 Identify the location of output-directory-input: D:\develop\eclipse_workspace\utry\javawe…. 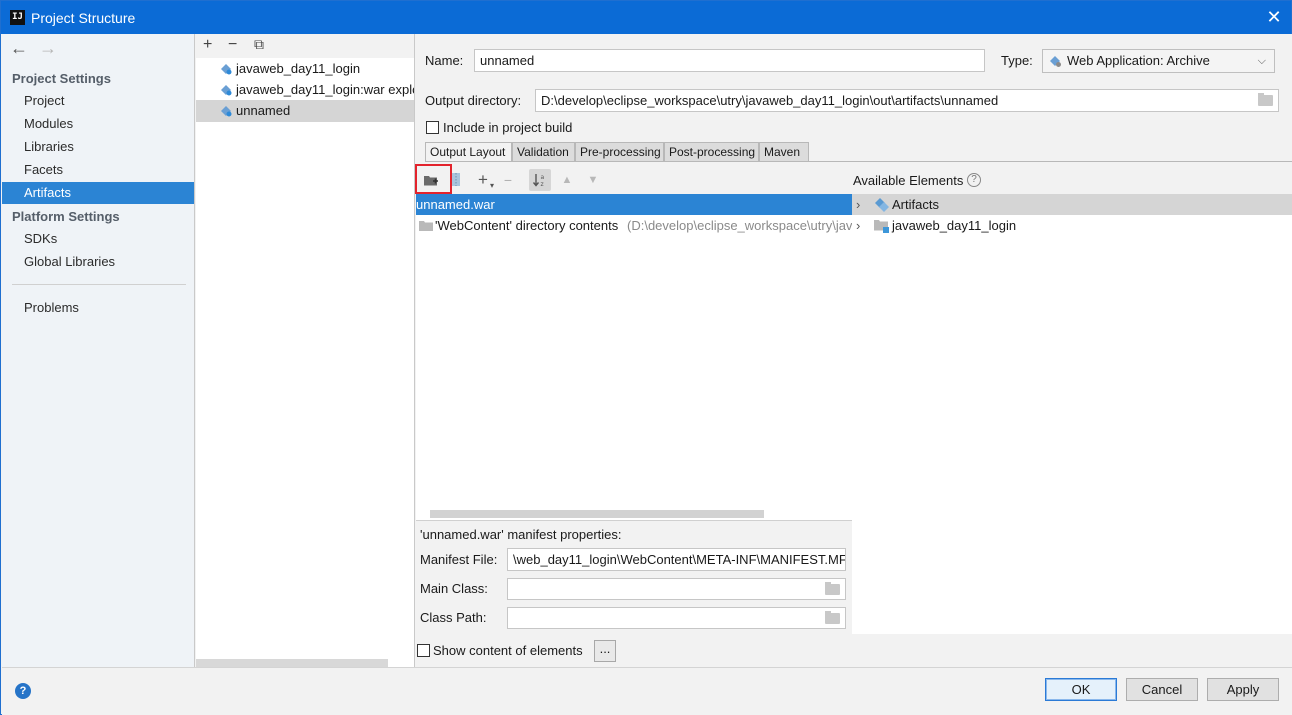
(907, 100).